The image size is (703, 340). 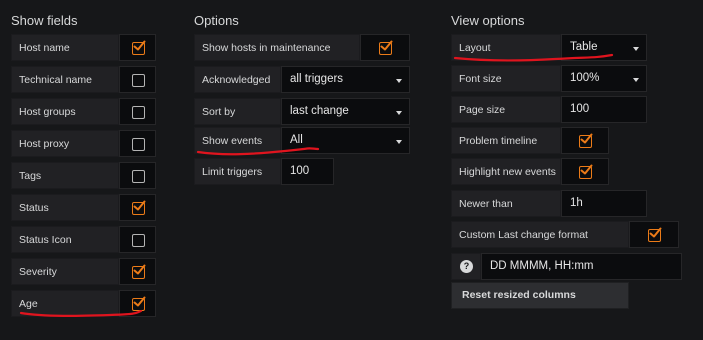 I want to click on field-host-groups-toggle, so click(x=137, y=111).